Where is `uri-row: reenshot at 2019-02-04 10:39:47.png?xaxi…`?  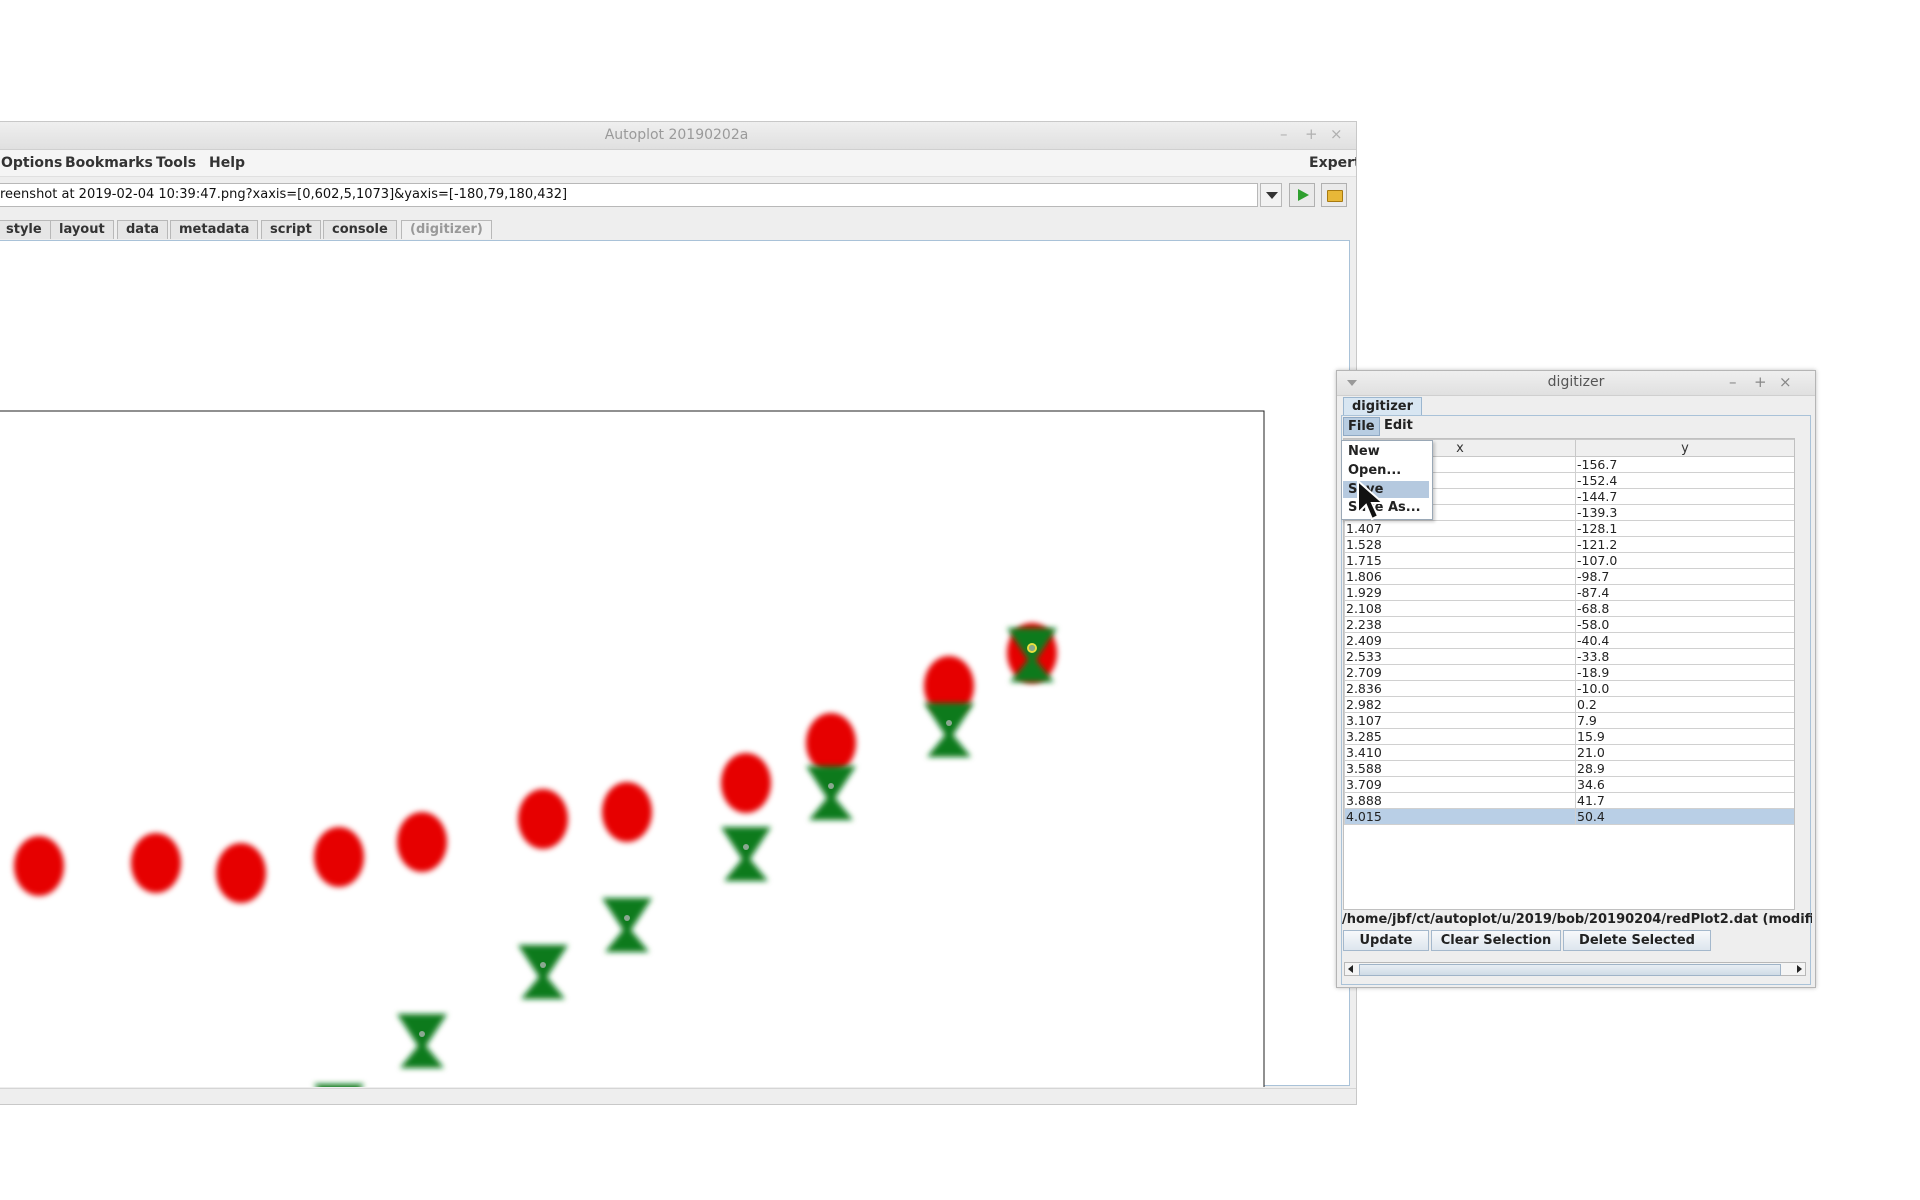 uri-row: reenshot at 2019-02-04 10:39:47.png?xaxi… is located at coordinates (678, 197).